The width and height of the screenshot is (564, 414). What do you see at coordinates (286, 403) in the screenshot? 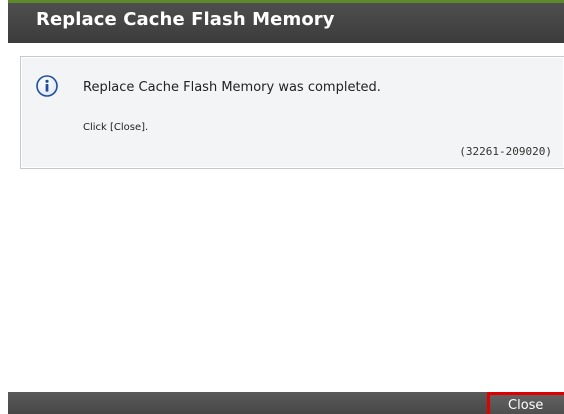
I see `dialog-footer: Close` at bounding box center [286, 403].